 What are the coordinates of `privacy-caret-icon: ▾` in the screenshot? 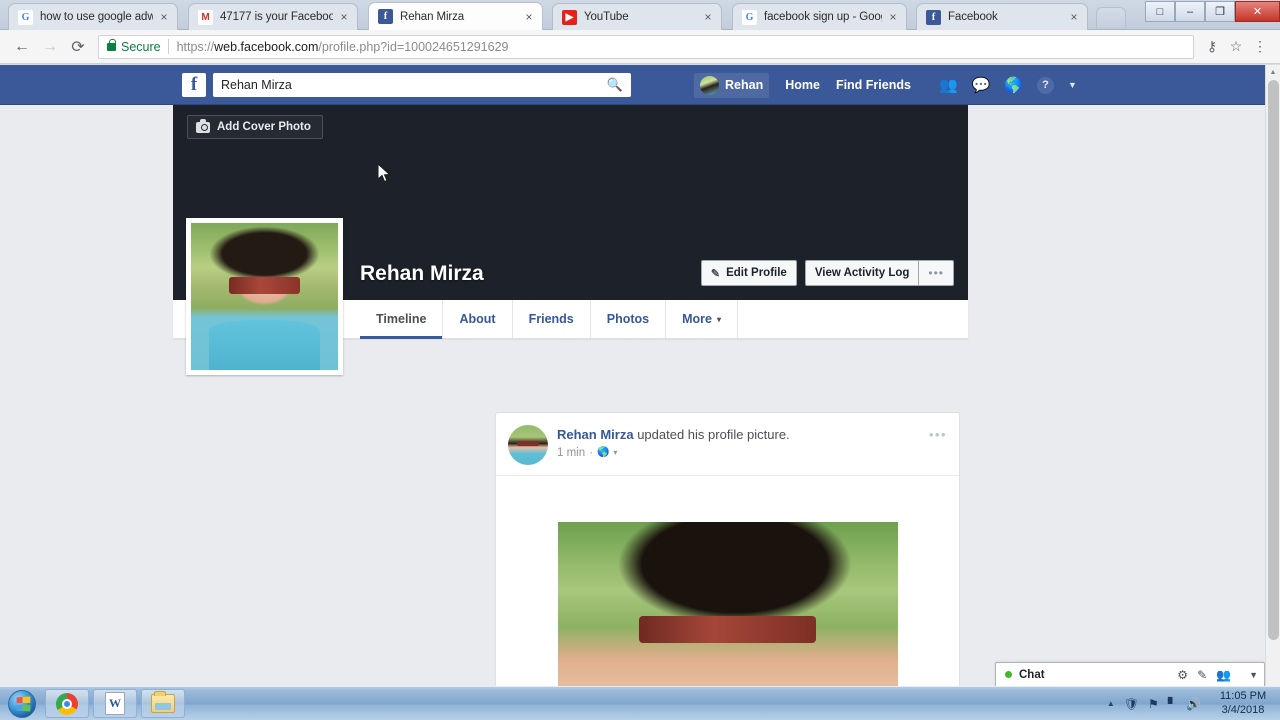 It's located at (615, 452).